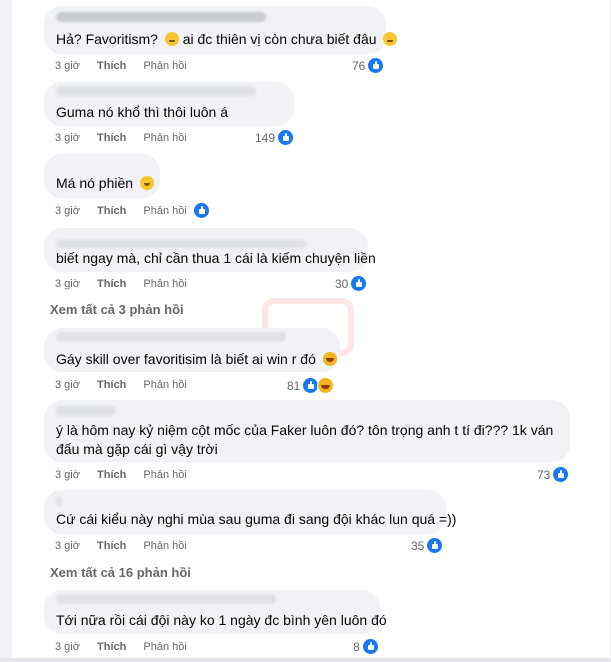  Describe the element at coordinates (142, 112) in the screenshot. I see `comment-text: Guma nó khổ thì thôi luôn á` at that location.